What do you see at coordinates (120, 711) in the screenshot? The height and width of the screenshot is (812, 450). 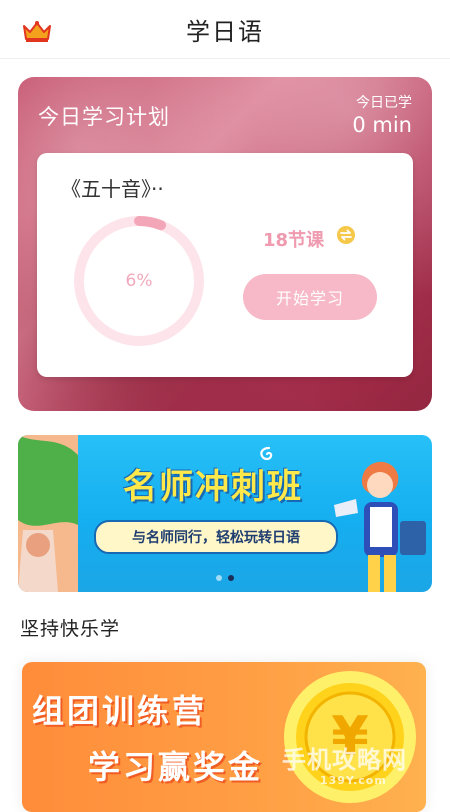 I see `promo-title-line1: 组团训练营` at bounding box center [120, 711].